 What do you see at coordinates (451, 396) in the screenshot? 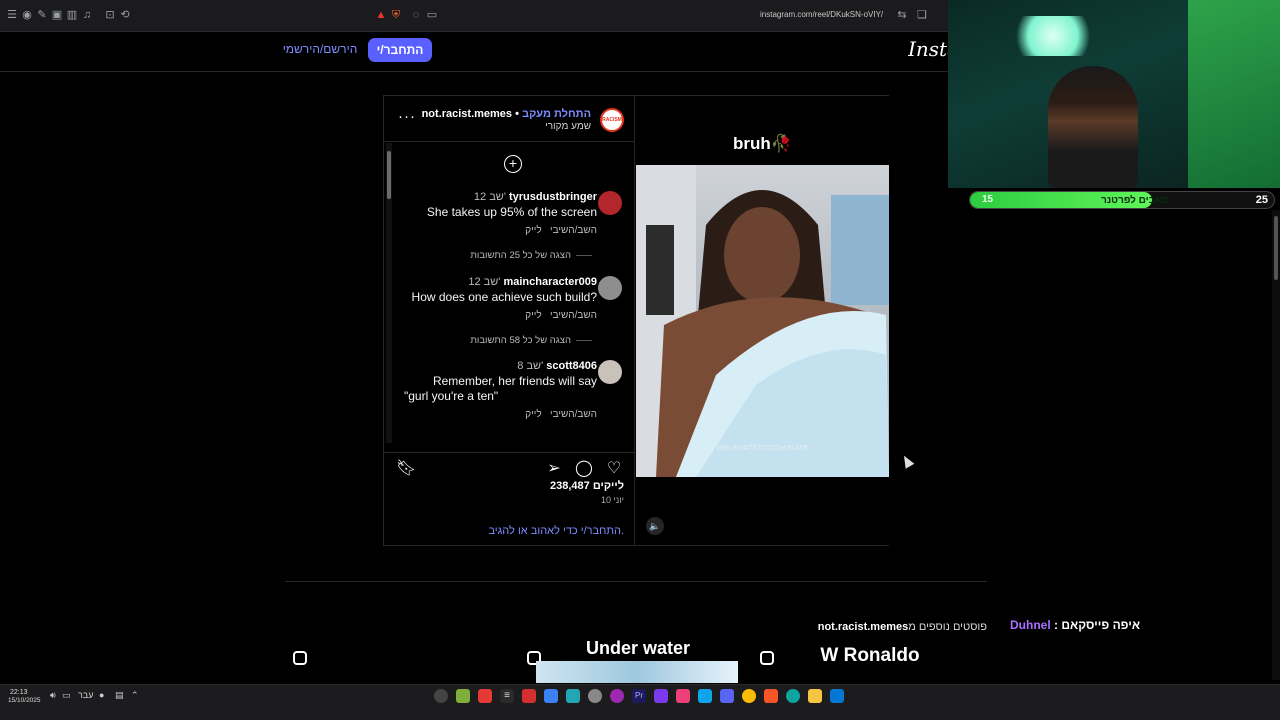
I see `comment-text: "gurl you're a ten"` at bounding box center [451, 396].